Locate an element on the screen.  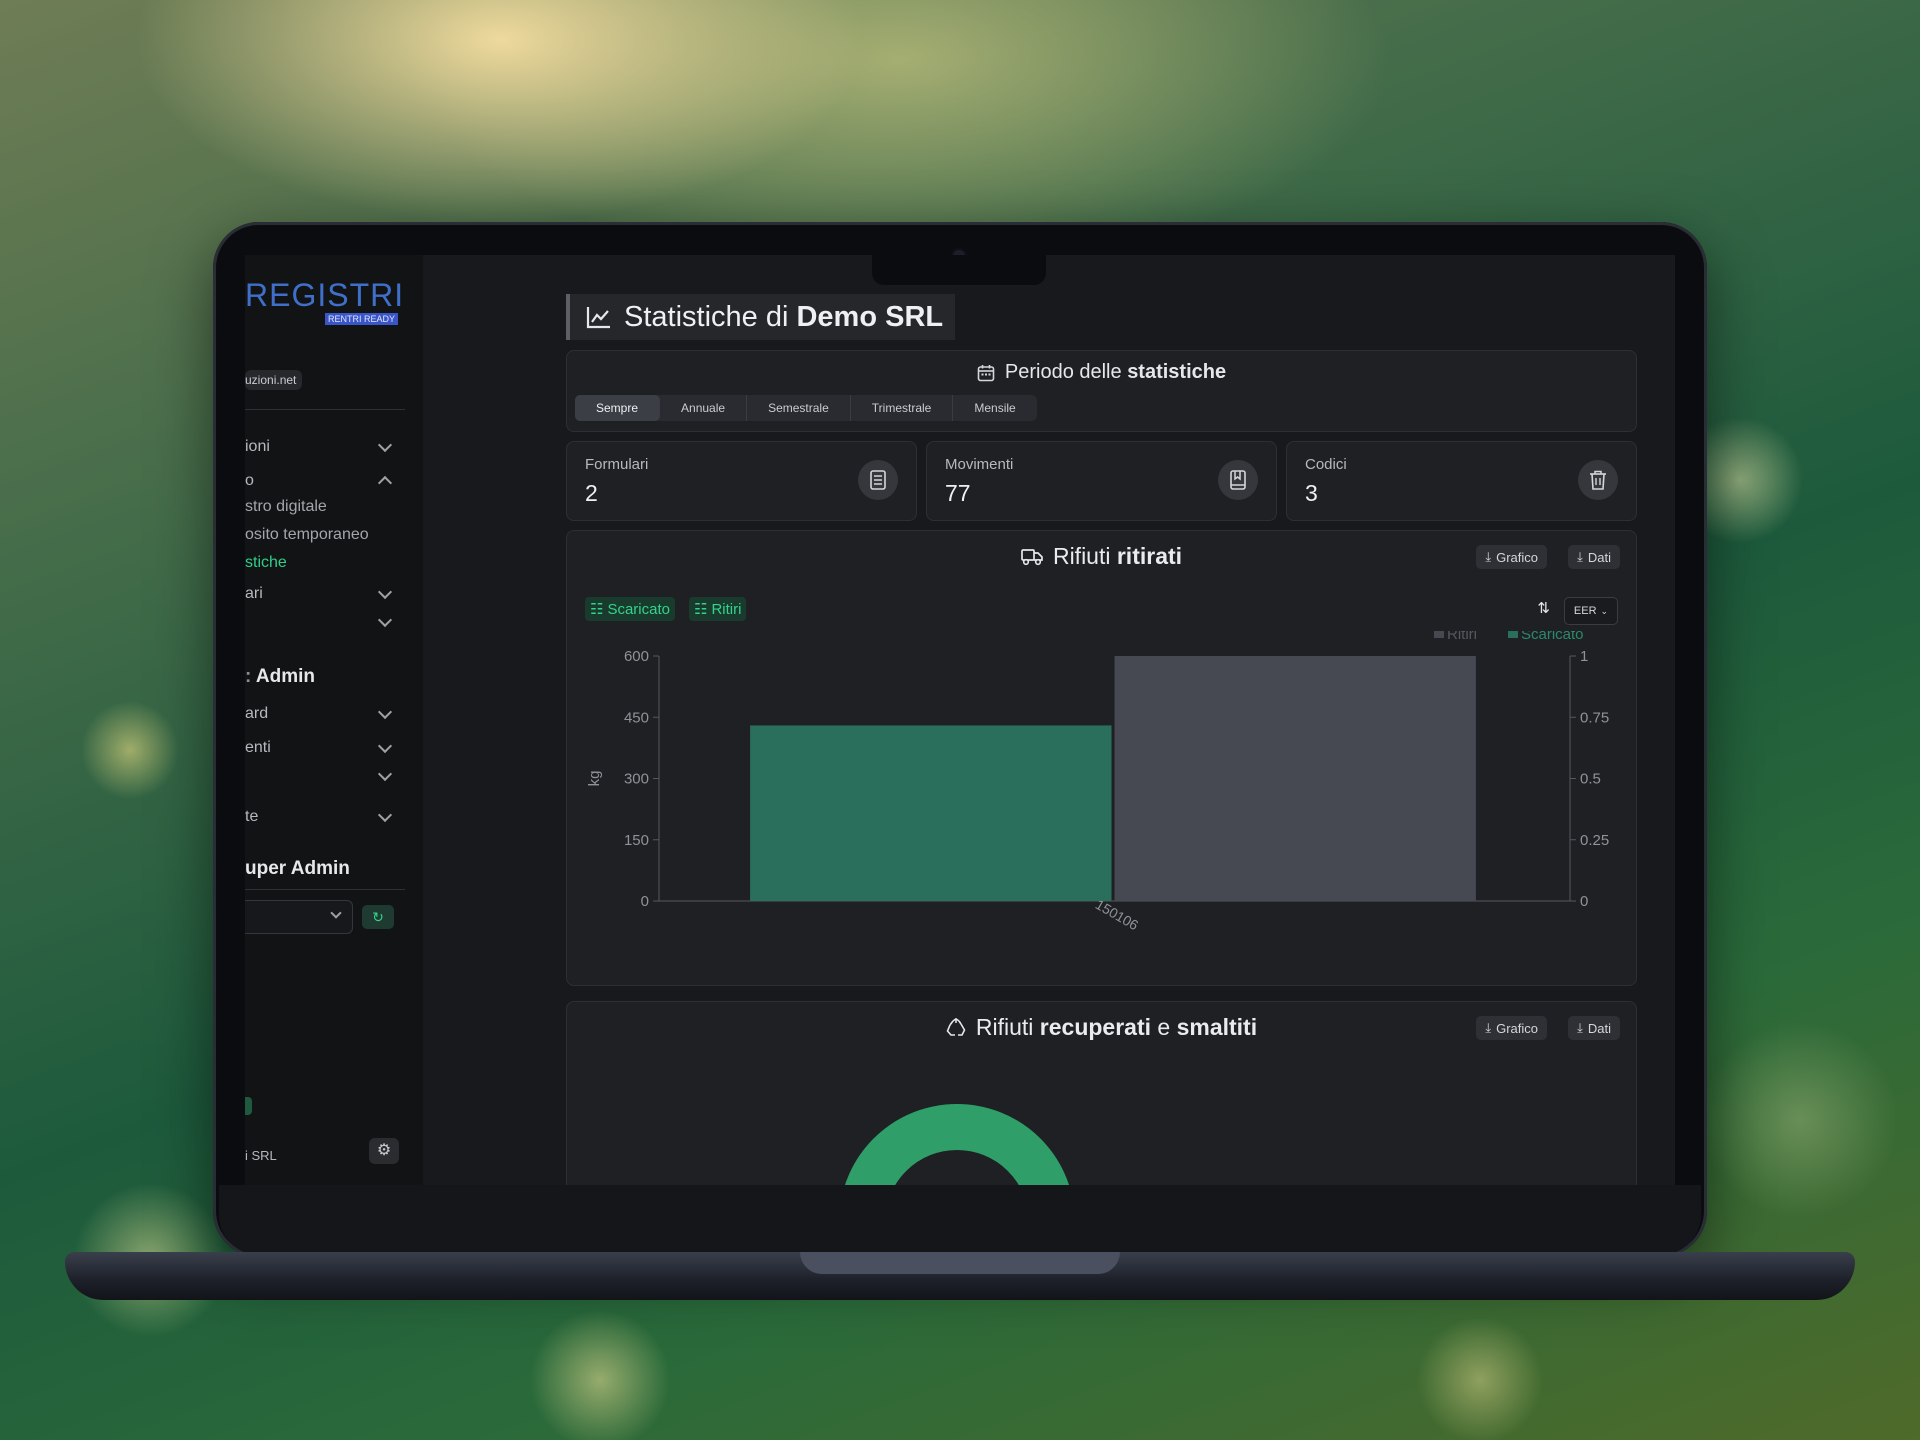
current-company-label: i SRL is located at coordinates (261, 1155).